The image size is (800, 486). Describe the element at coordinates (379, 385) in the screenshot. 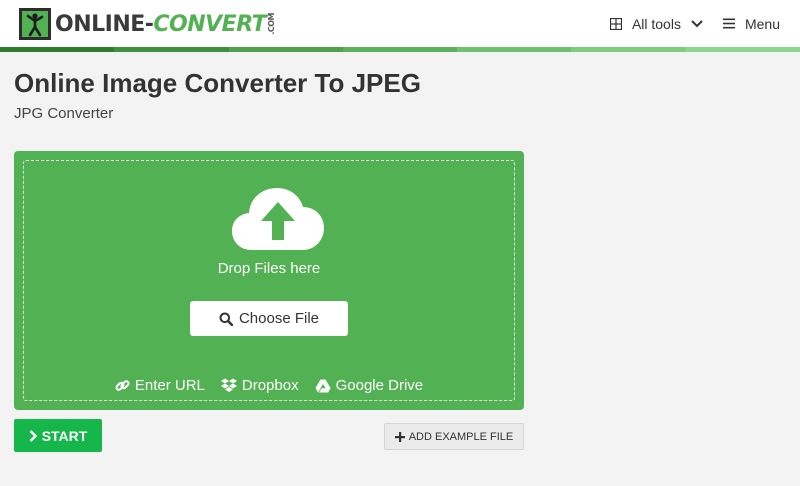

I see `google-drive-label: Google Drive` at that location.